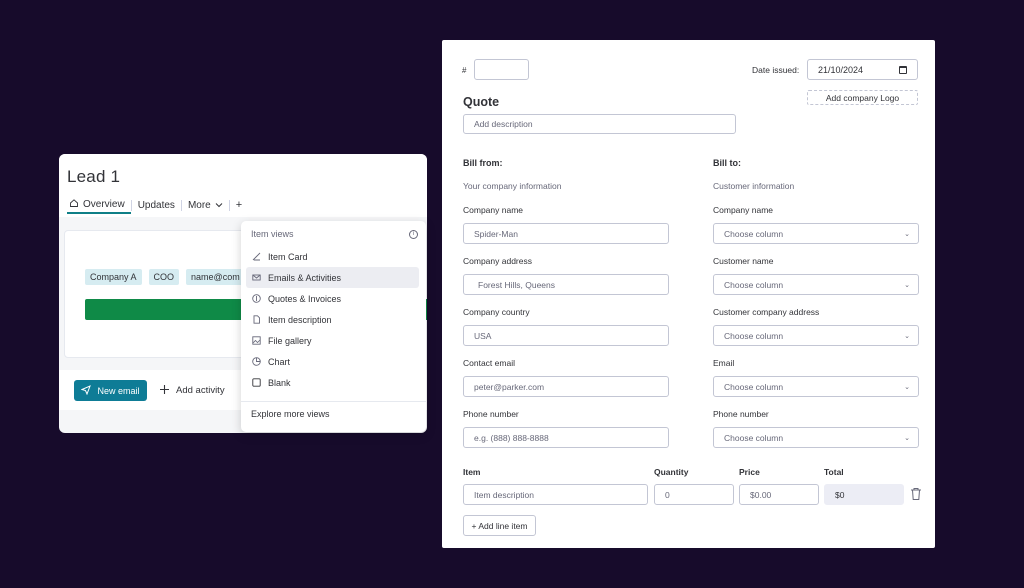  I want to click on customer-phone-select: Choose column ⌄, so click(816, 437).